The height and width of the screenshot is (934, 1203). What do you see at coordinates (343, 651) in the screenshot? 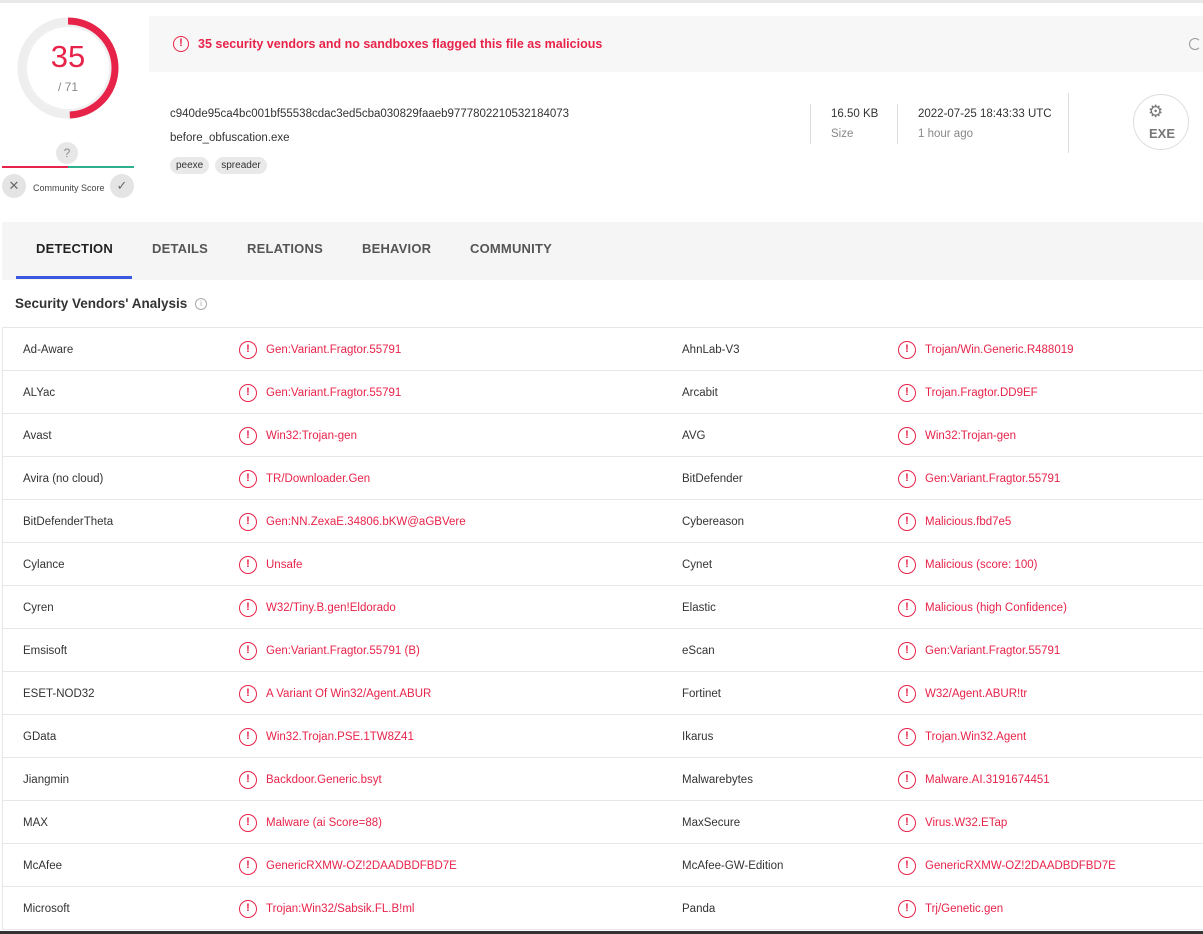
I see `detection-label: Gen:Variant.Fragtor.55791 (B)` at bounding box center [343, 651].